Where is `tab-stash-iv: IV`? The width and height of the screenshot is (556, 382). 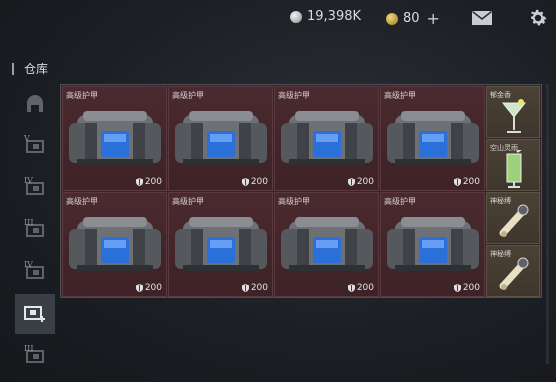
tab-stash-iv: IV is located at coordinates (35, 188).